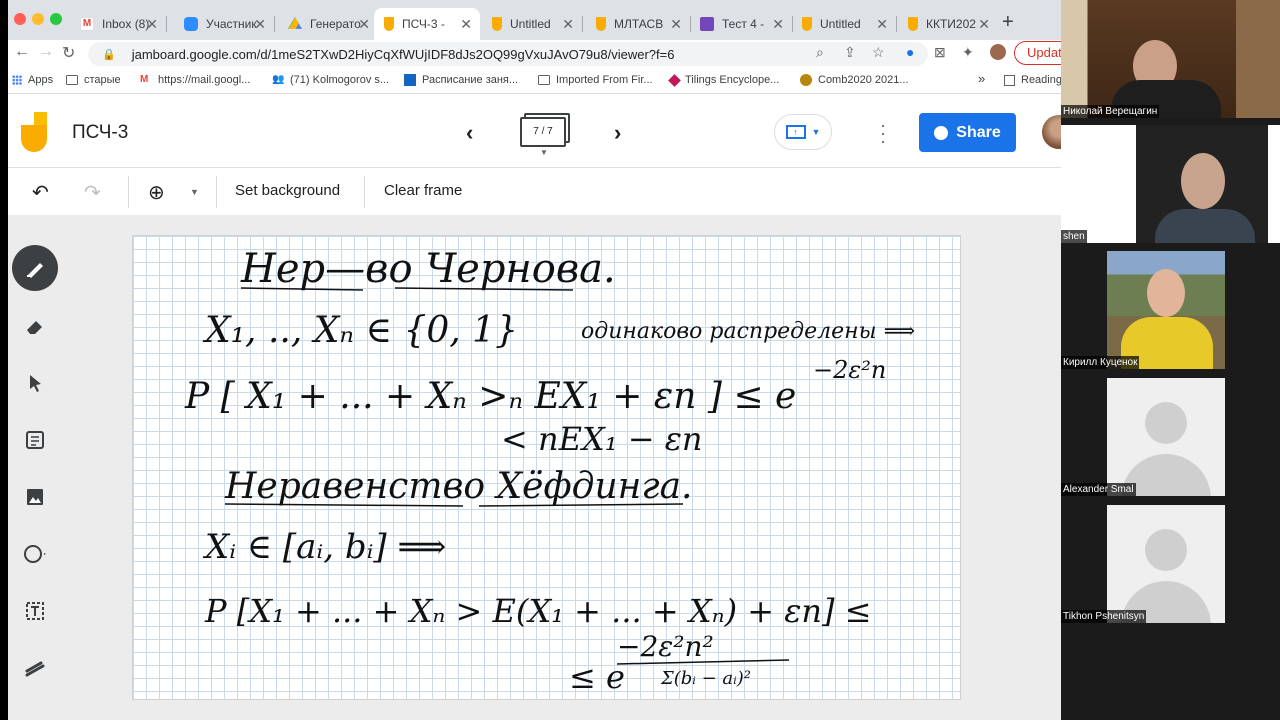 The height and width of the screenshot is (720, 1280). I want to click on set-background-button: Set background, so click(287, 190).